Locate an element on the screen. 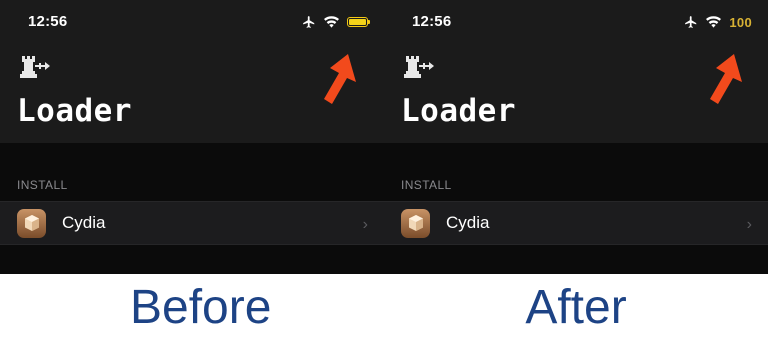 Image resolution: width=768 pixels, height=342 pixels. status-icons is located at coordinates (336, 22).